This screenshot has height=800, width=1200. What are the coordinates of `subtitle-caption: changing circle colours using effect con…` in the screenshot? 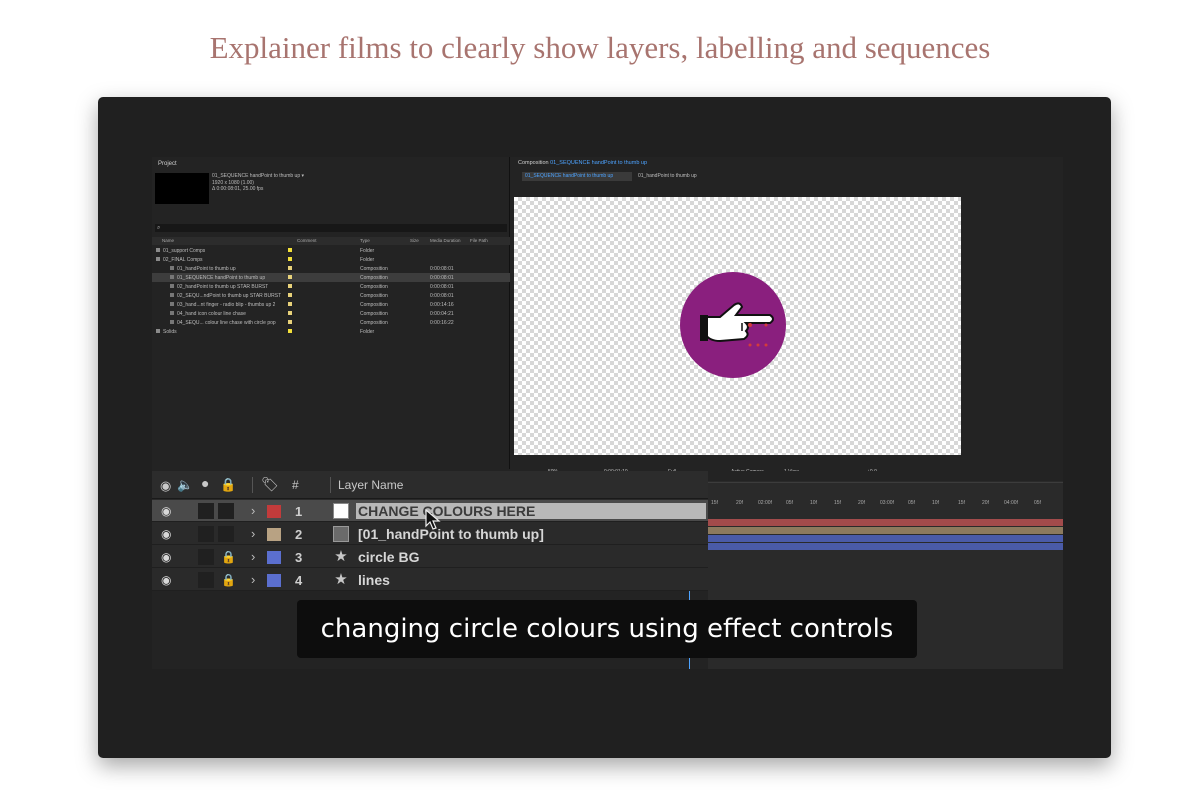 It's located at (607, 629).